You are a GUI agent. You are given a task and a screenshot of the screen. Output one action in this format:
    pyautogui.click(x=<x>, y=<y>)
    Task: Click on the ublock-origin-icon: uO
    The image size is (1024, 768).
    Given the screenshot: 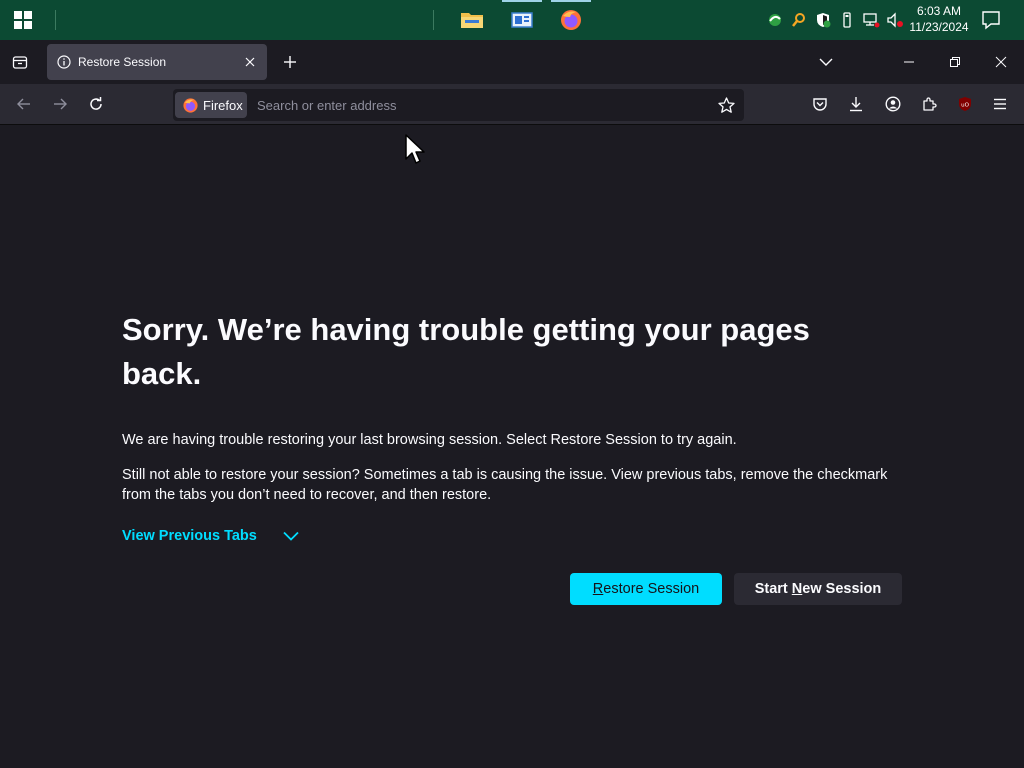 What is the action you would take?
    pyautogui.click(x=965, y=104)
    